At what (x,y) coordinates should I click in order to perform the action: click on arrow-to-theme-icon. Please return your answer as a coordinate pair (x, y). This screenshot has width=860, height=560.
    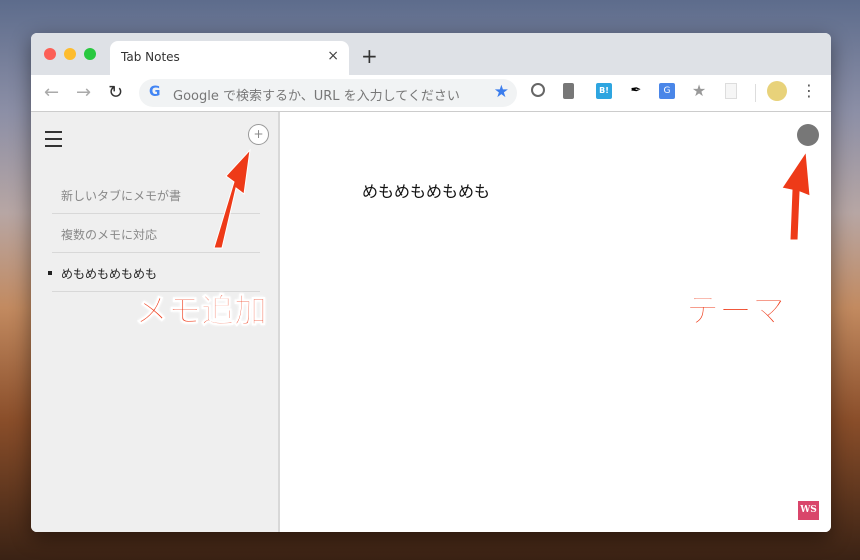
    Looking at the image, I should click on (796, 195).